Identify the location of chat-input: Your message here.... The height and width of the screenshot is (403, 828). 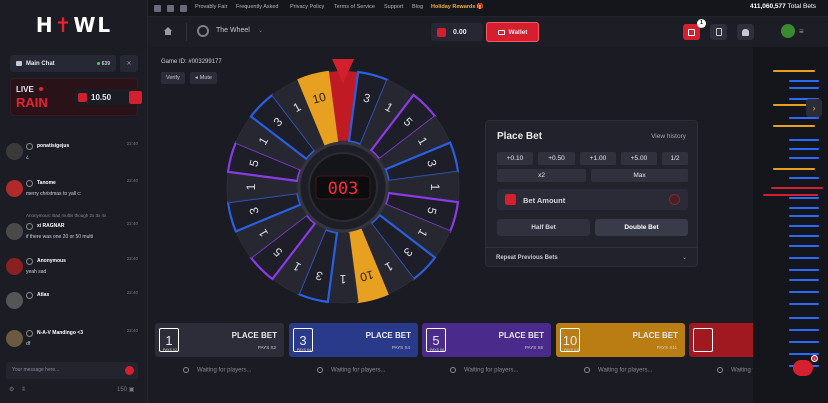
(72, 370).